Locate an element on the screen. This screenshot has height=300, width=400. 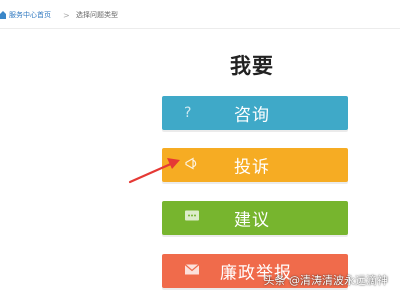
suggest-label: 建议 is located at coordinates (252, 220).